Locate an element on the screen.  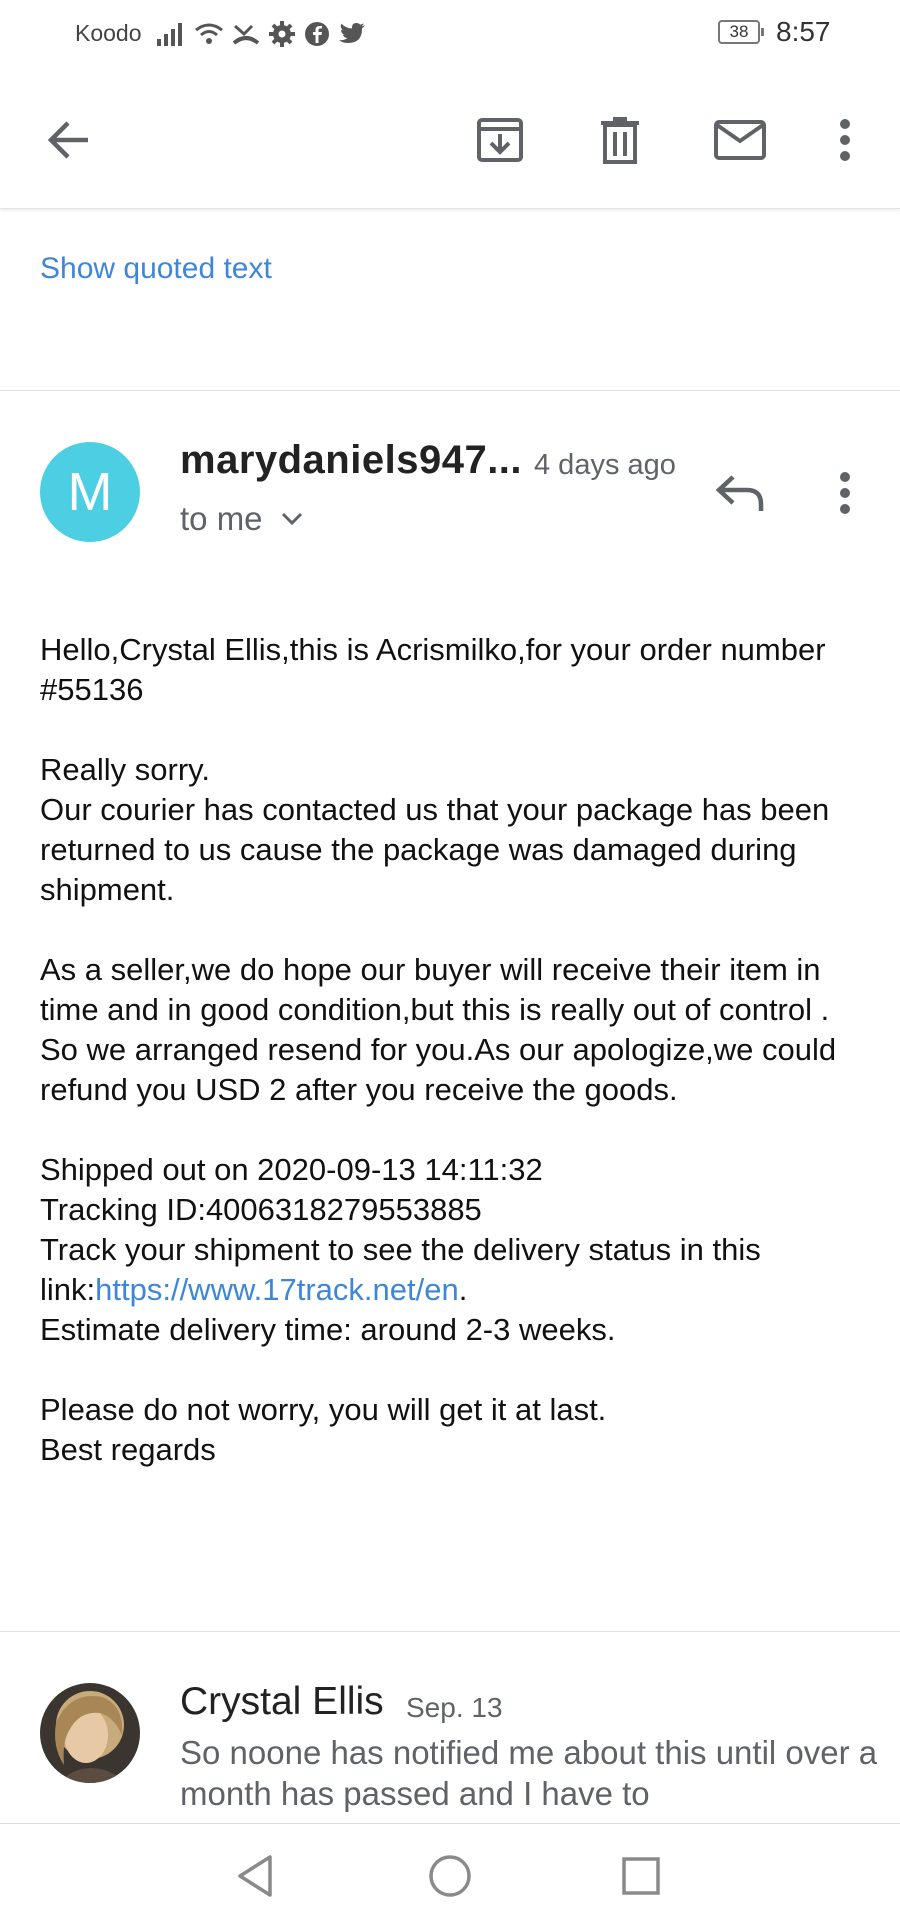
reply-sender-name: Crystal Ellis is located at coordinates (282, 1702).